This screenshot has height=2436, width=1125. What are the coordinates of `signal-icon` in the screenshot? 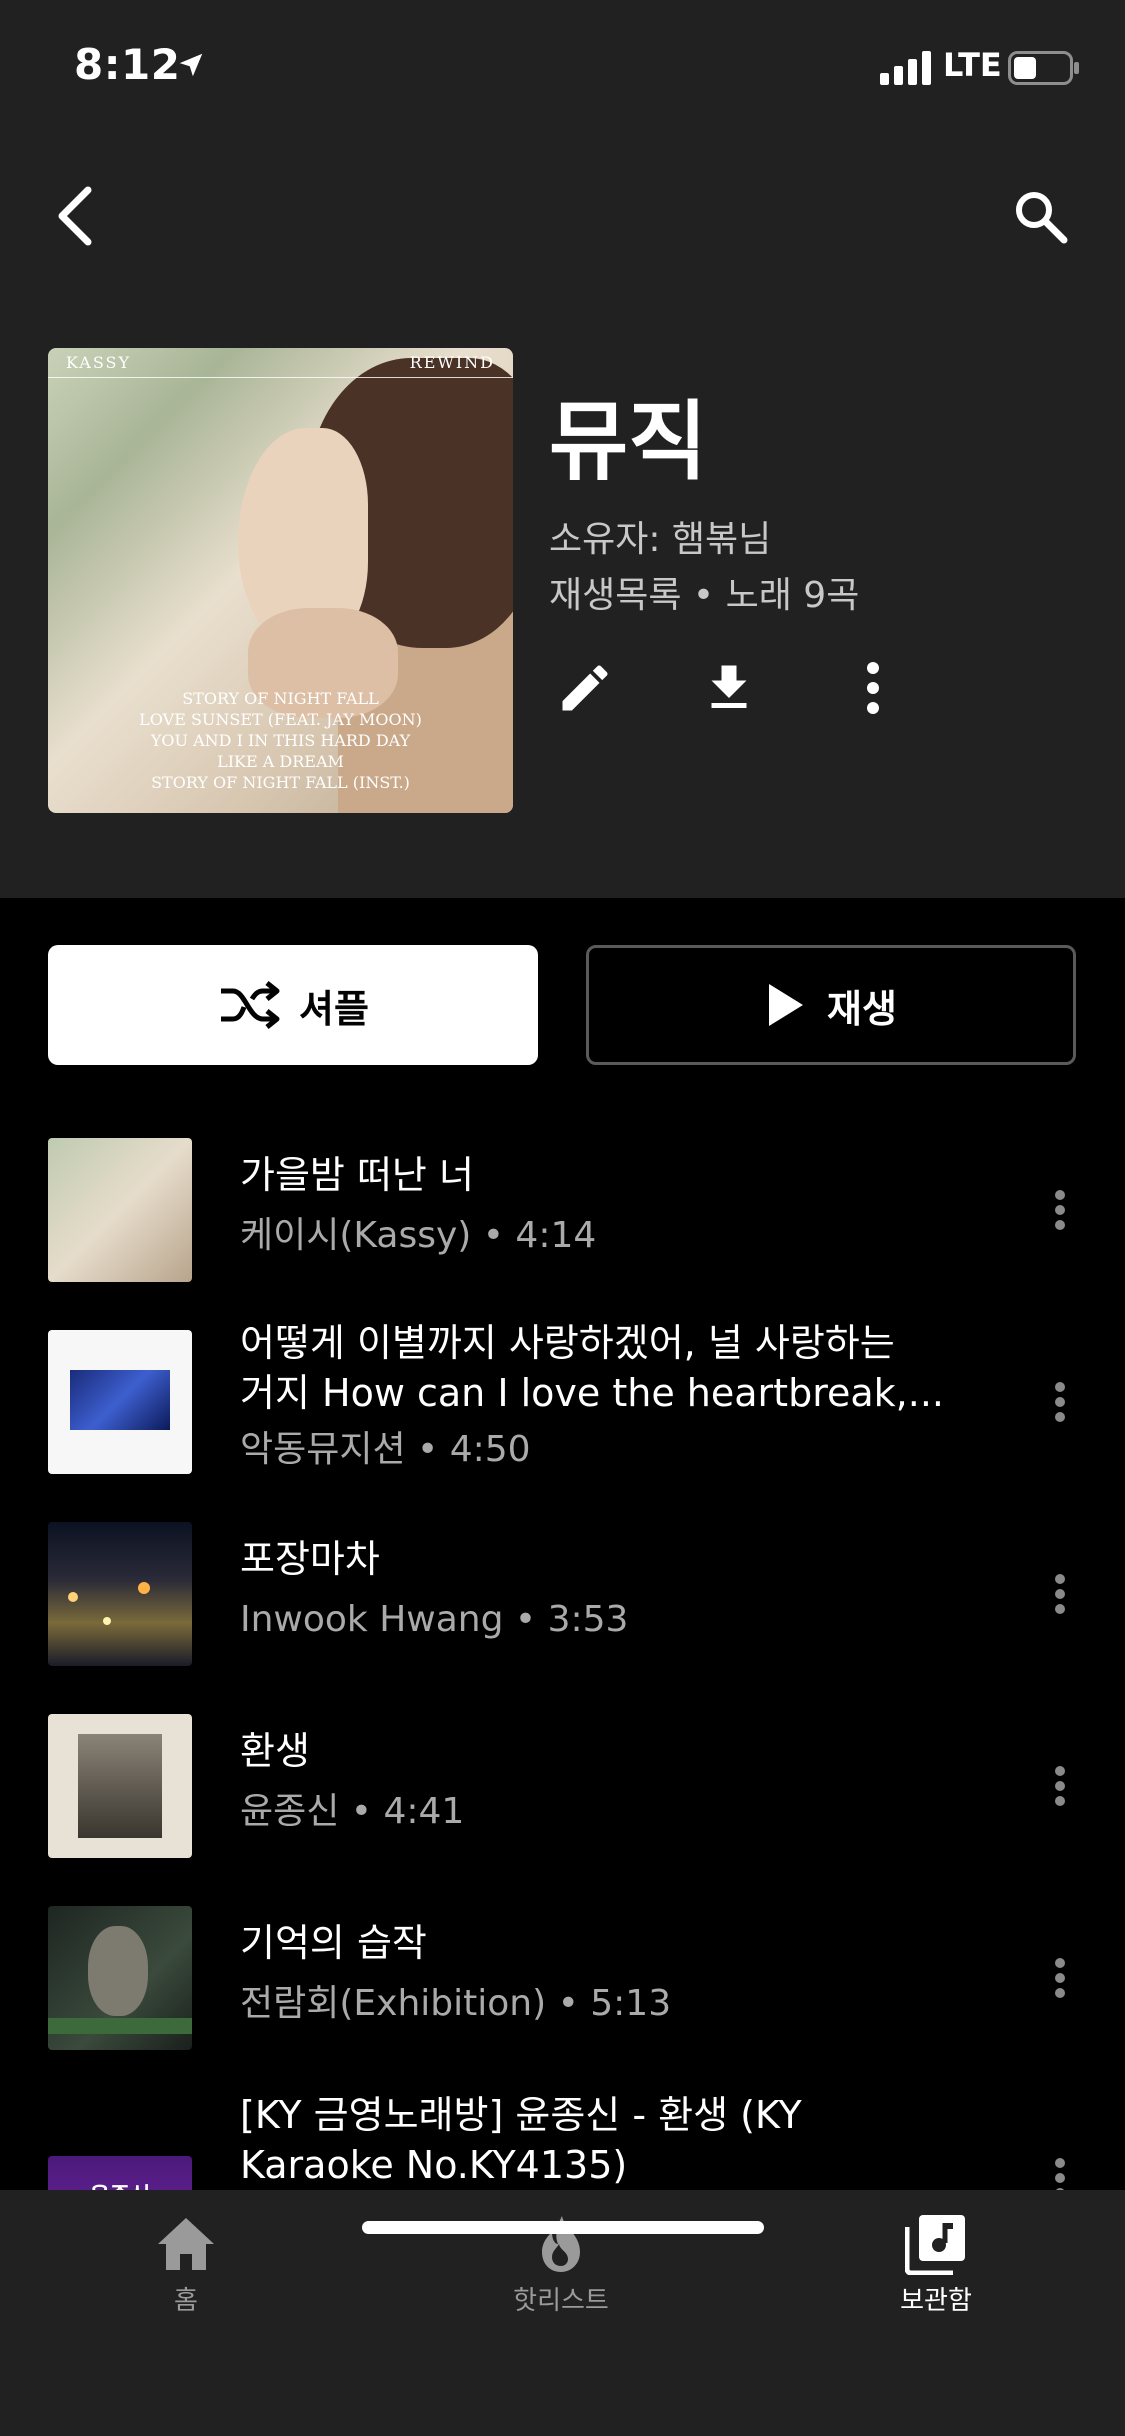 It's located at (905, 68).